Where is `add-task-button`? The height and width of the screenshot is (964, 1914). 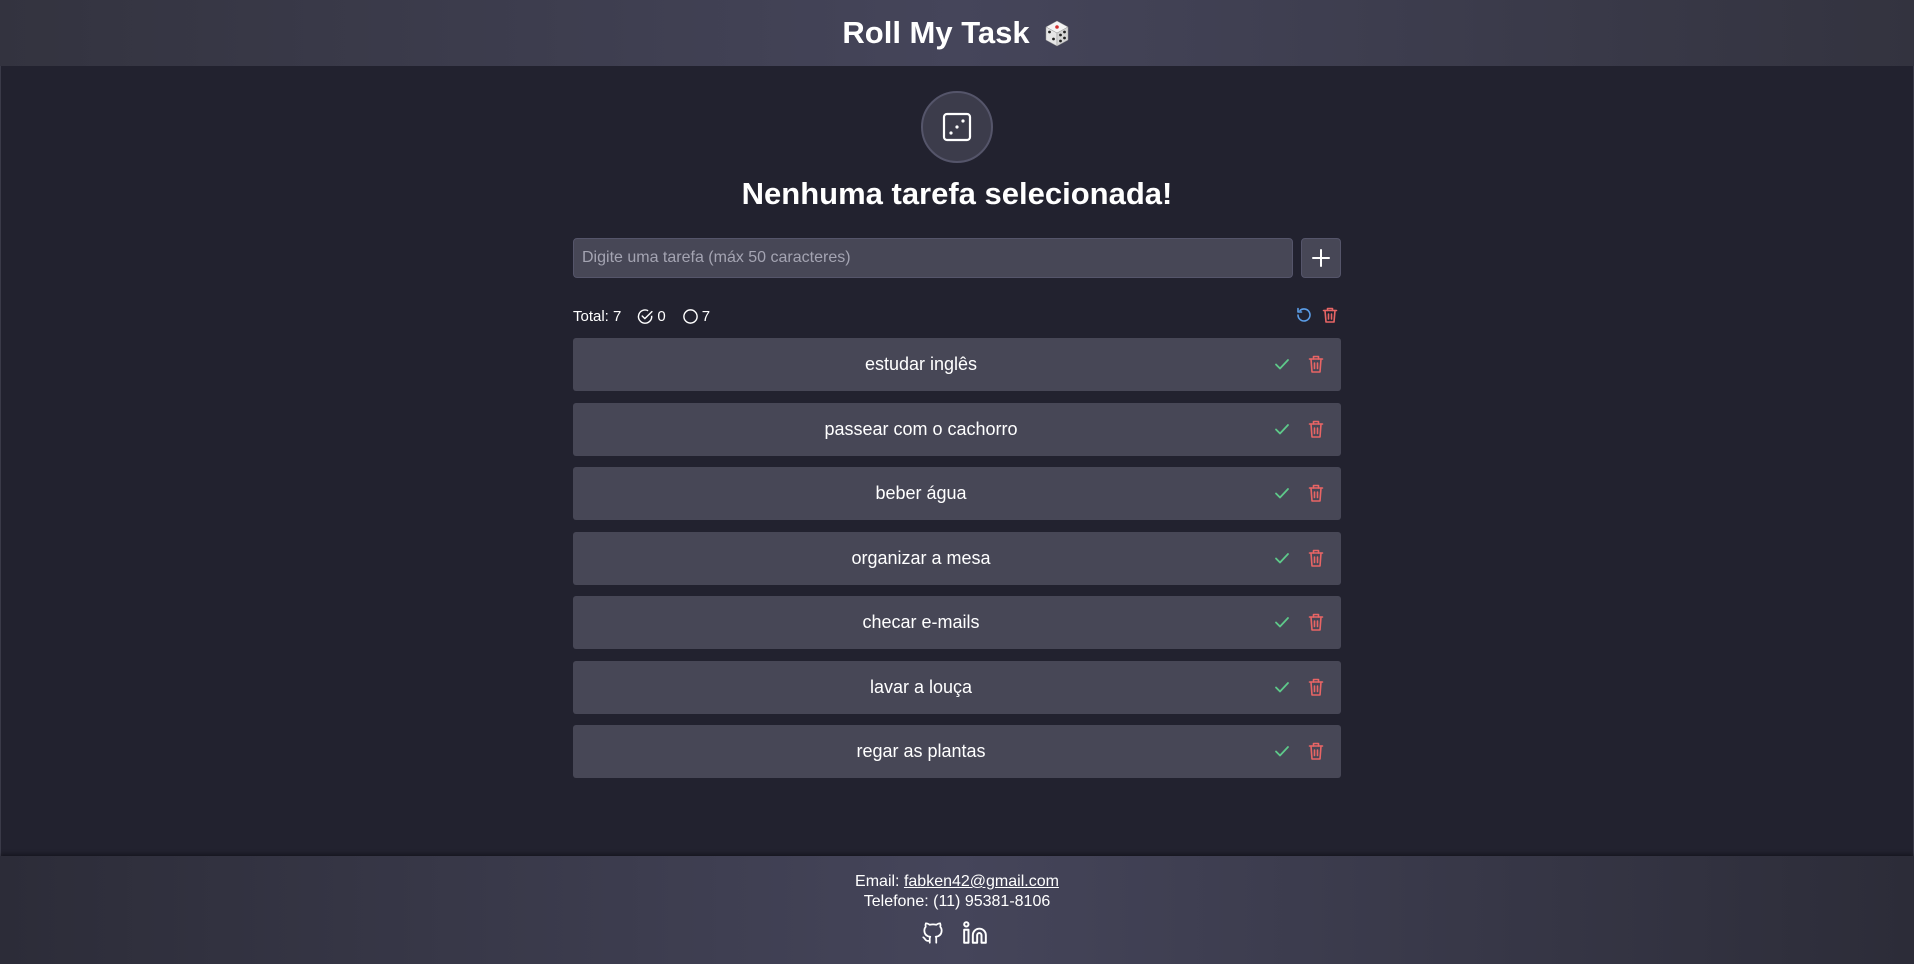
add-task-button is located at coordinates (1321, 258).